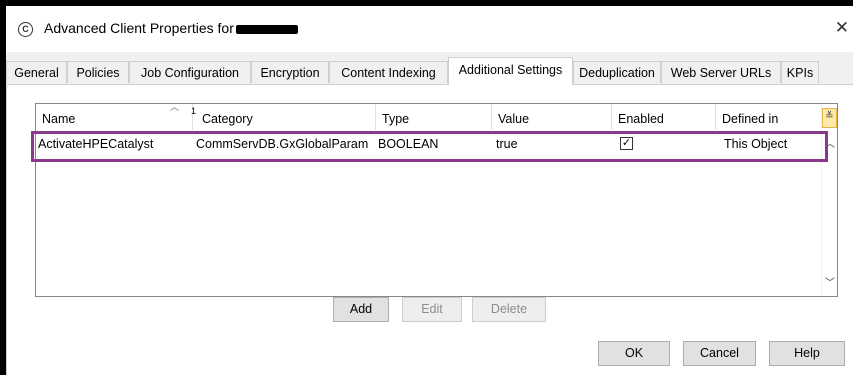  I want to click on column-header-name-label: Name, so click(59, 119).